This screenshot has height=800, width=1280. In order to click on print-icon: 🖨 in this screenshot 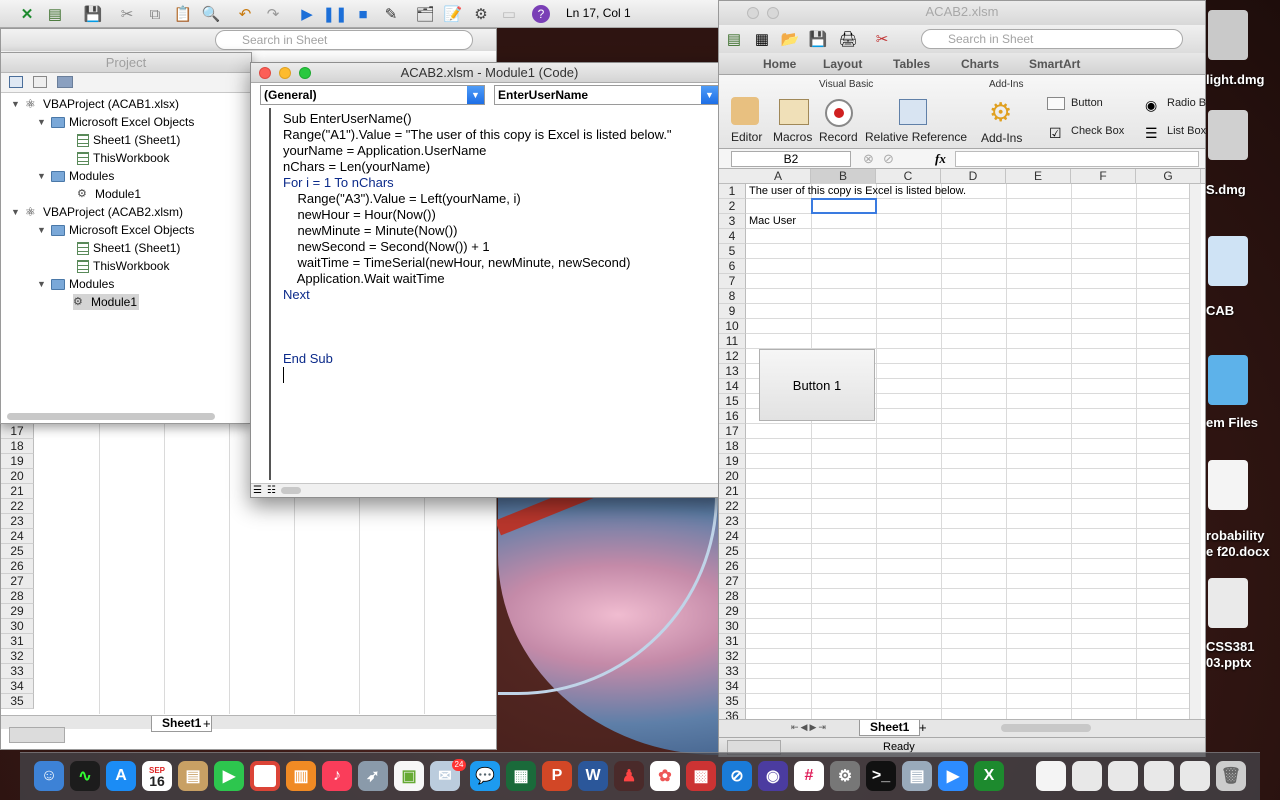, I will do `click(848, 39)`.